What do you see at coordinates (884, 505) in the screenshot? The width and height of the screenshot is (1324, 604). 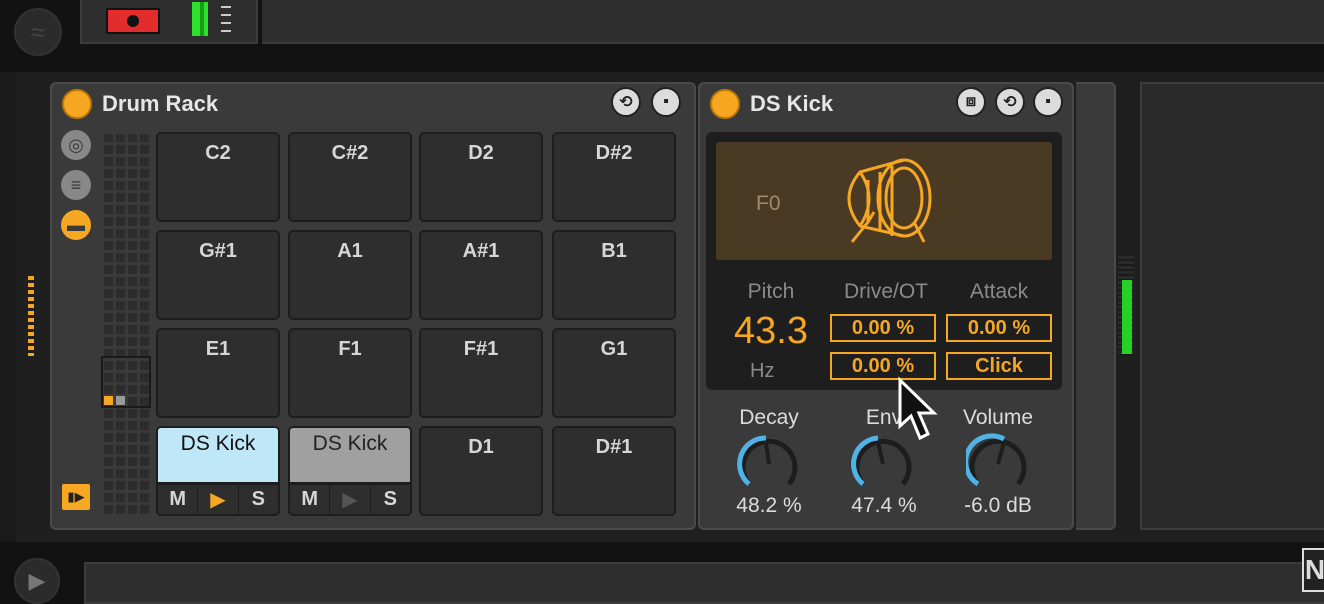 I see `env-value: 47.4 %` at bounding box center [884, 505].